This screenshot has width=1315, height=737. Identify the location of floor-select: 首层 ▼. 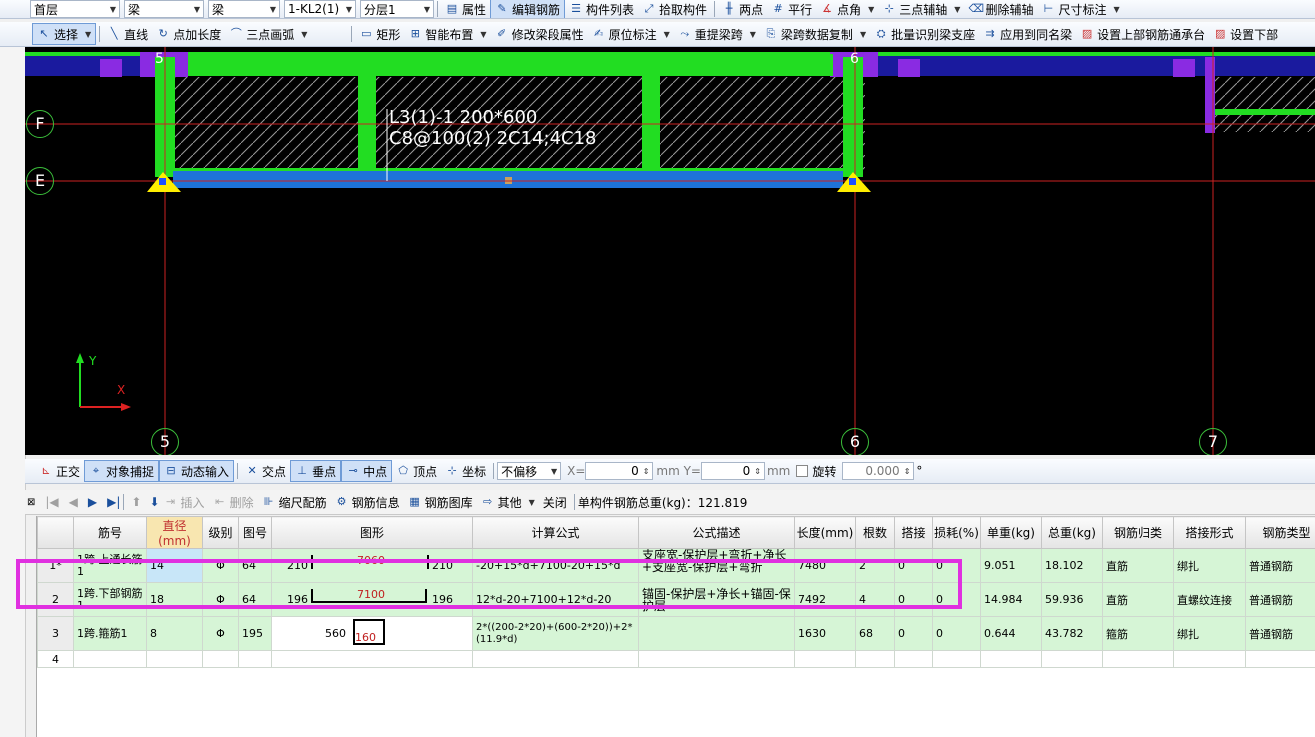
(75, 9).